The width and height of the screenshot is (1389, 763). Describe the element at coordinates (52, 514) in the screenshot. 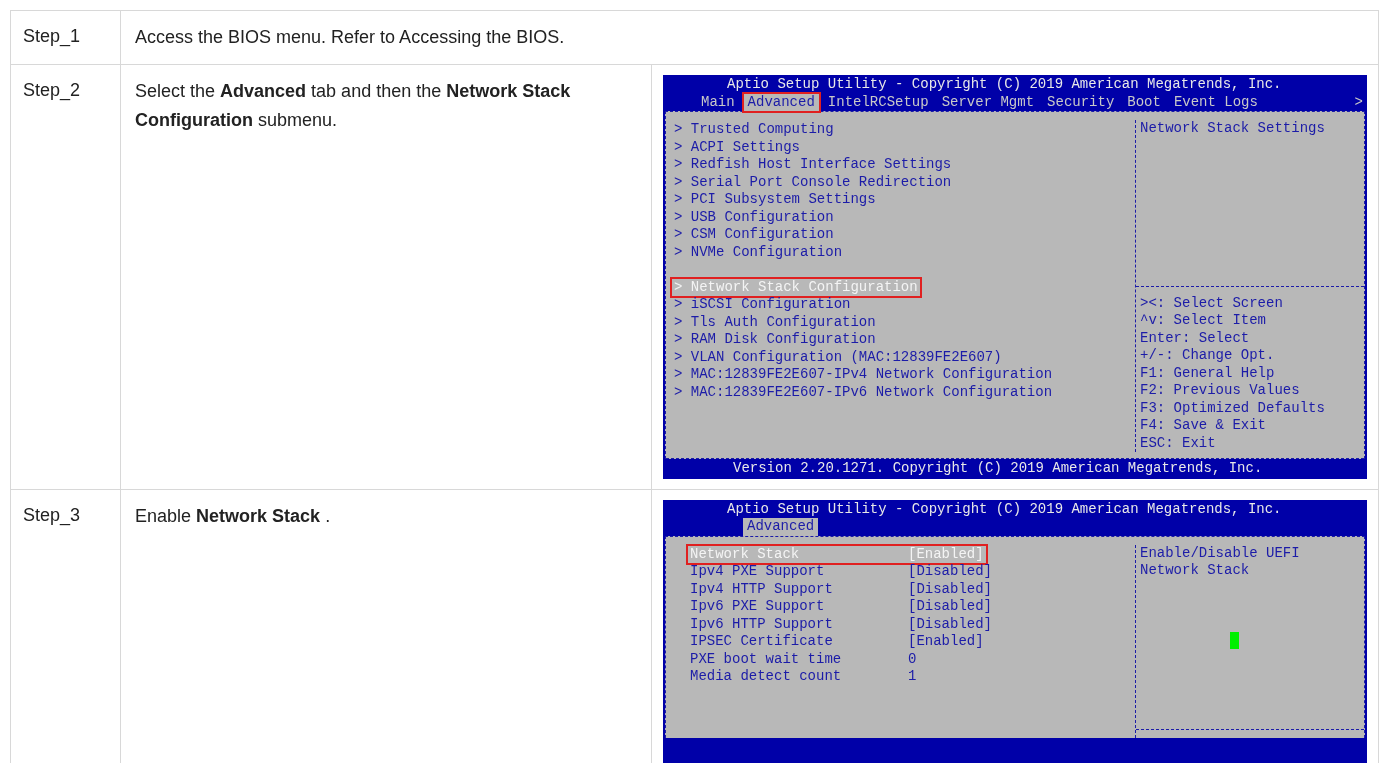

I see `step-label: Step_3` at that location.